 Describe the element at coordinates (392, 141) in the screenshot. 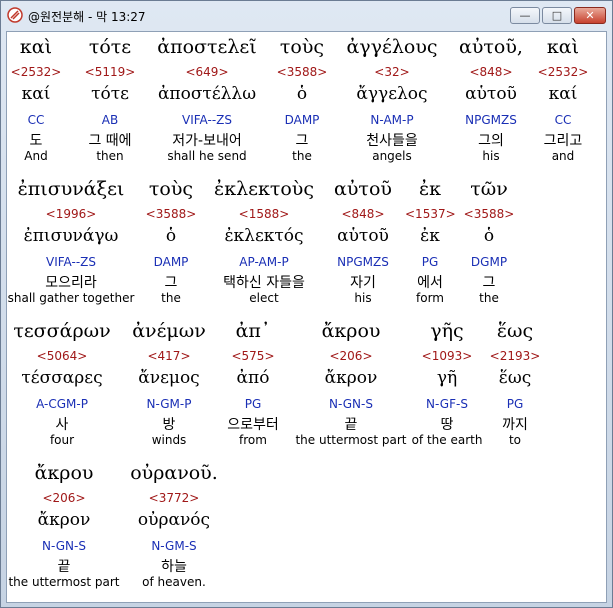

I see `korean-gloss: 천사들을` at that location.